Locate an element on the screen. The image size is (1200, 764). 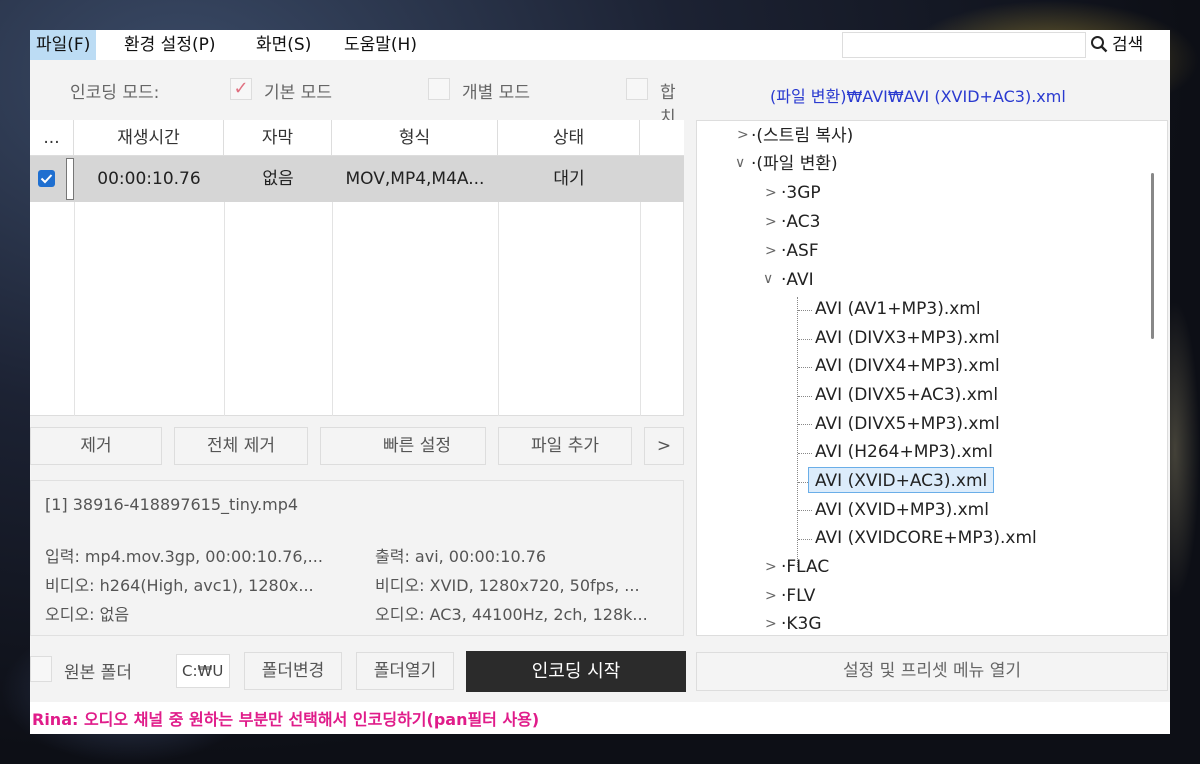
individual-mode-label: 개별 모드 is located at coordinates (496, 93).